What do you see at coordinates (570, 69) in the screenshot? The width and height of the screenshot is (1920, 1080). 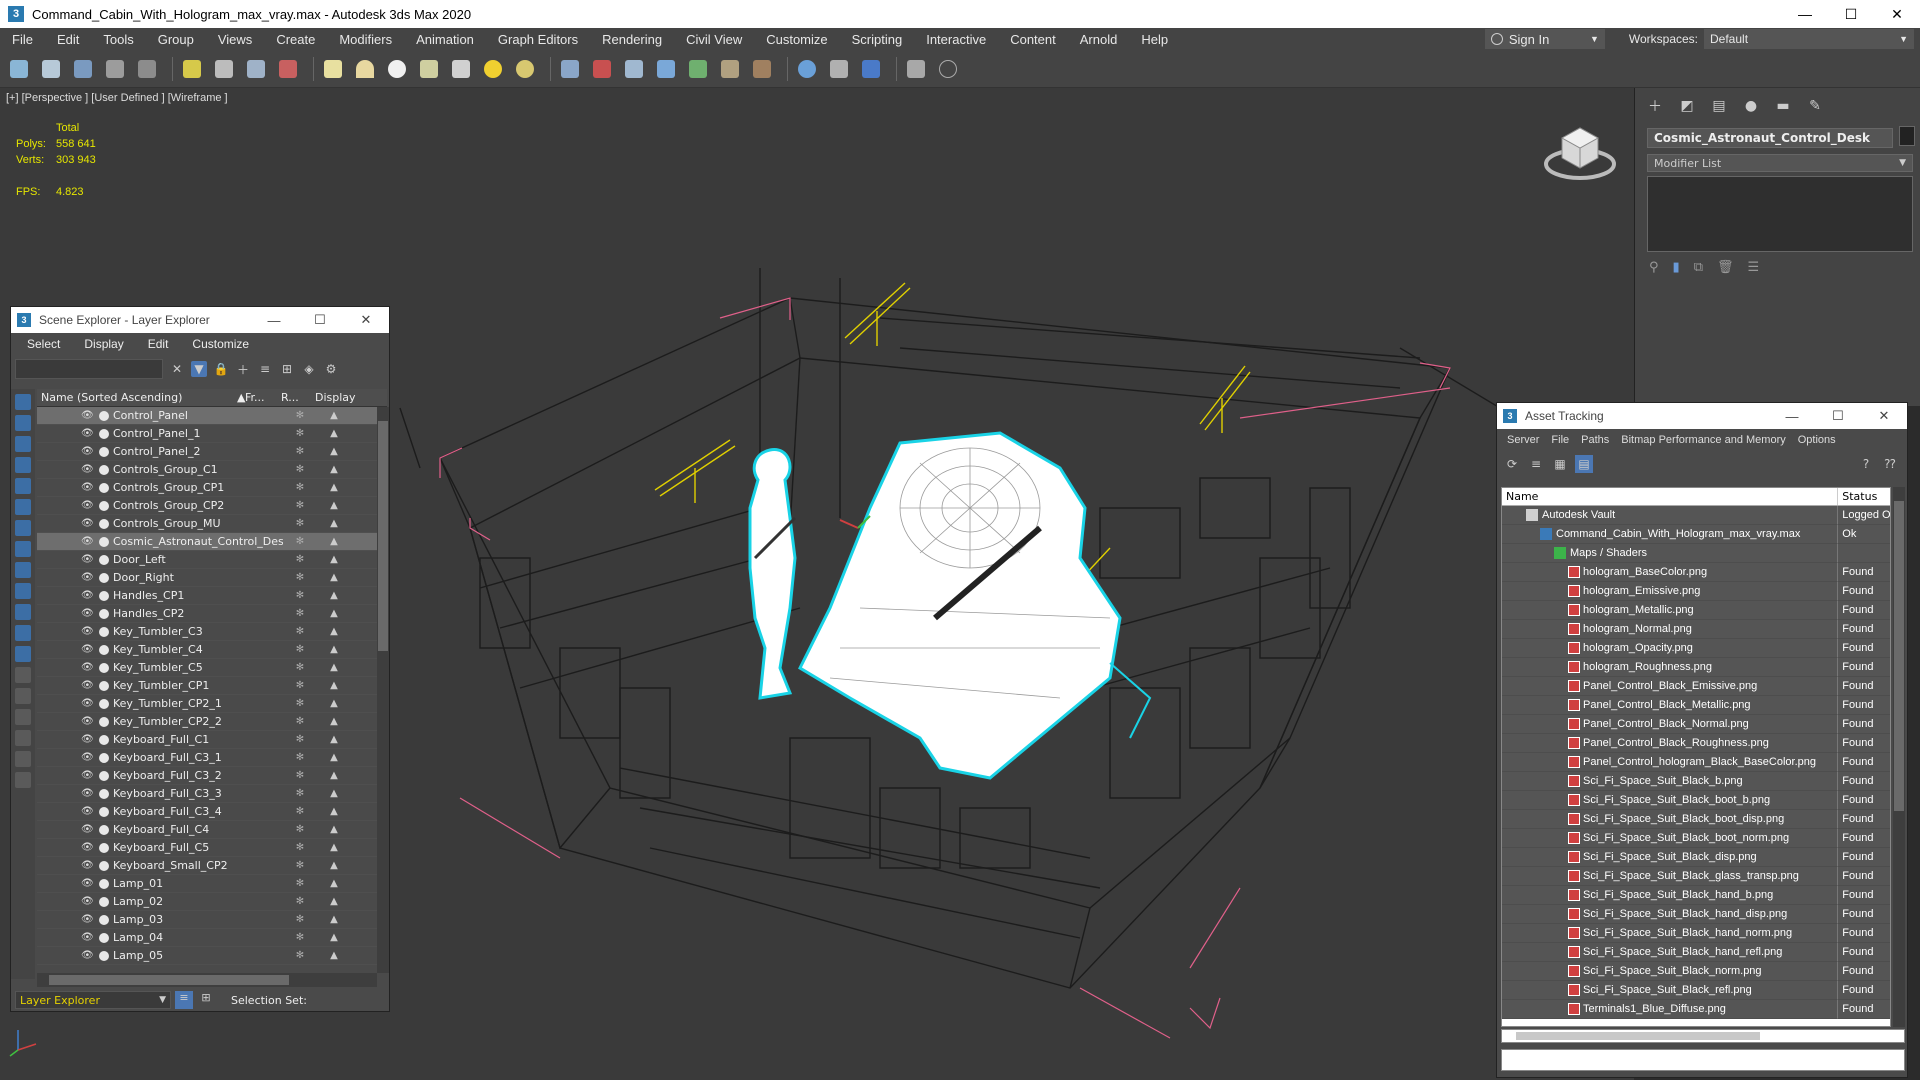 I see `grid-button` at bounding box center [570, 69].